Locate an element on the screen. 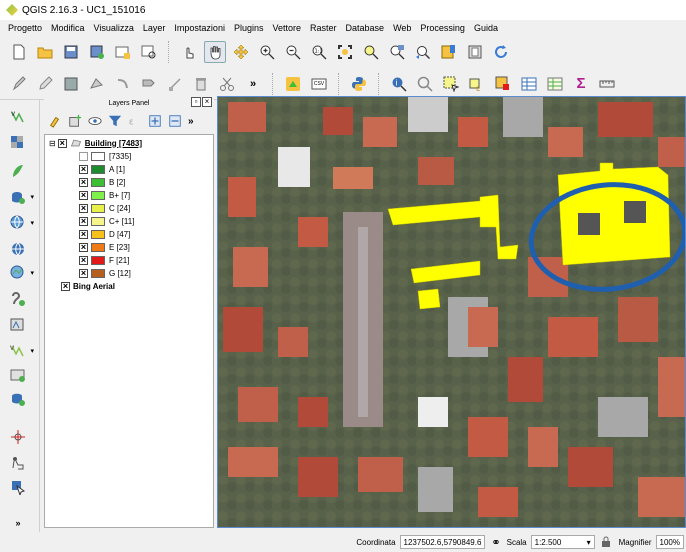  add-vector-layer-button: V is located at coordinates (18, 117).